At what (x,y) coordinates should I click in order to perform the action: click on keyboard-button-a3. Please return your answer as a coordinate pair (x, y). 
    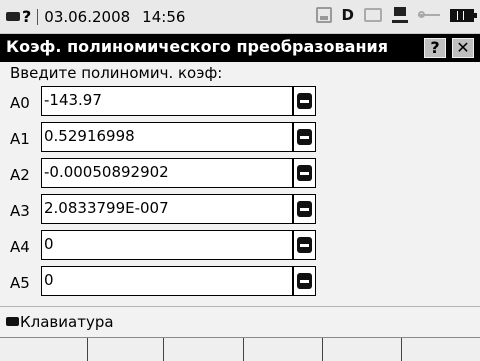
    Looking at the image, I should click on (304, 209).